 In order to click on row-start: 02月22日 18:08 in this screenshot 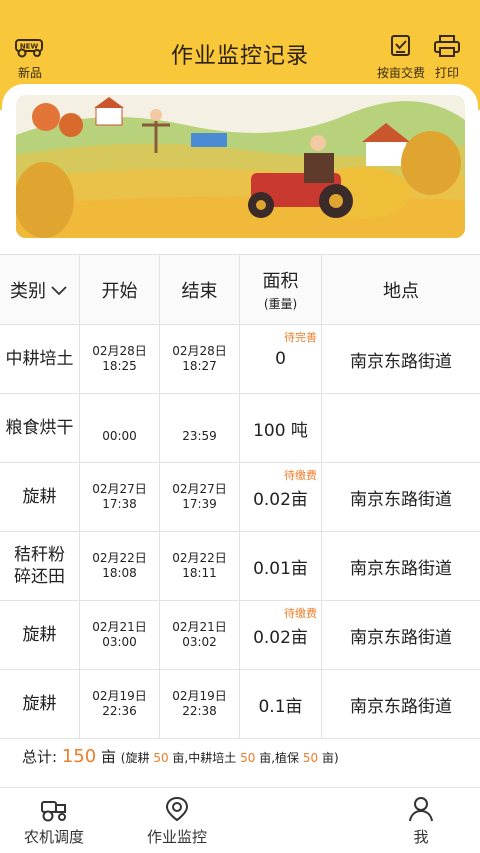, I will do `click(120, 566)`.